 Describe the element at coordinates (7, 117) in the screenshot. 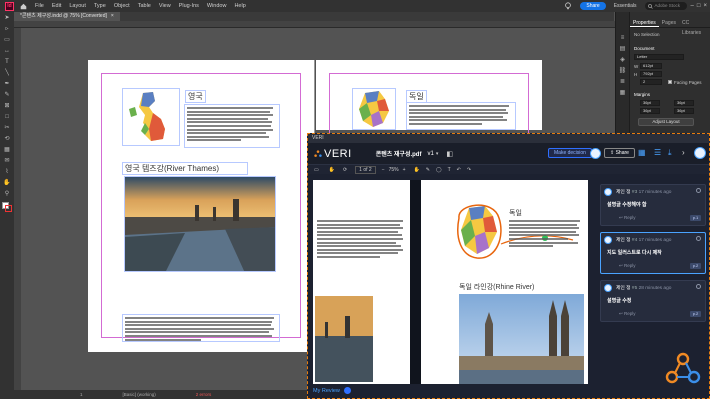

I see `rectangle-tool-icon: □` at that location.